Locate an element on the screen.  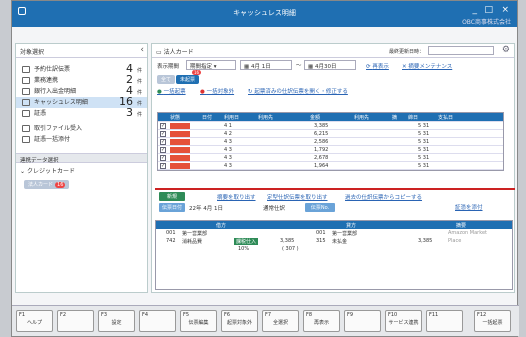
card-chip: 法人カード 16 is located at coordinates (47, 184).